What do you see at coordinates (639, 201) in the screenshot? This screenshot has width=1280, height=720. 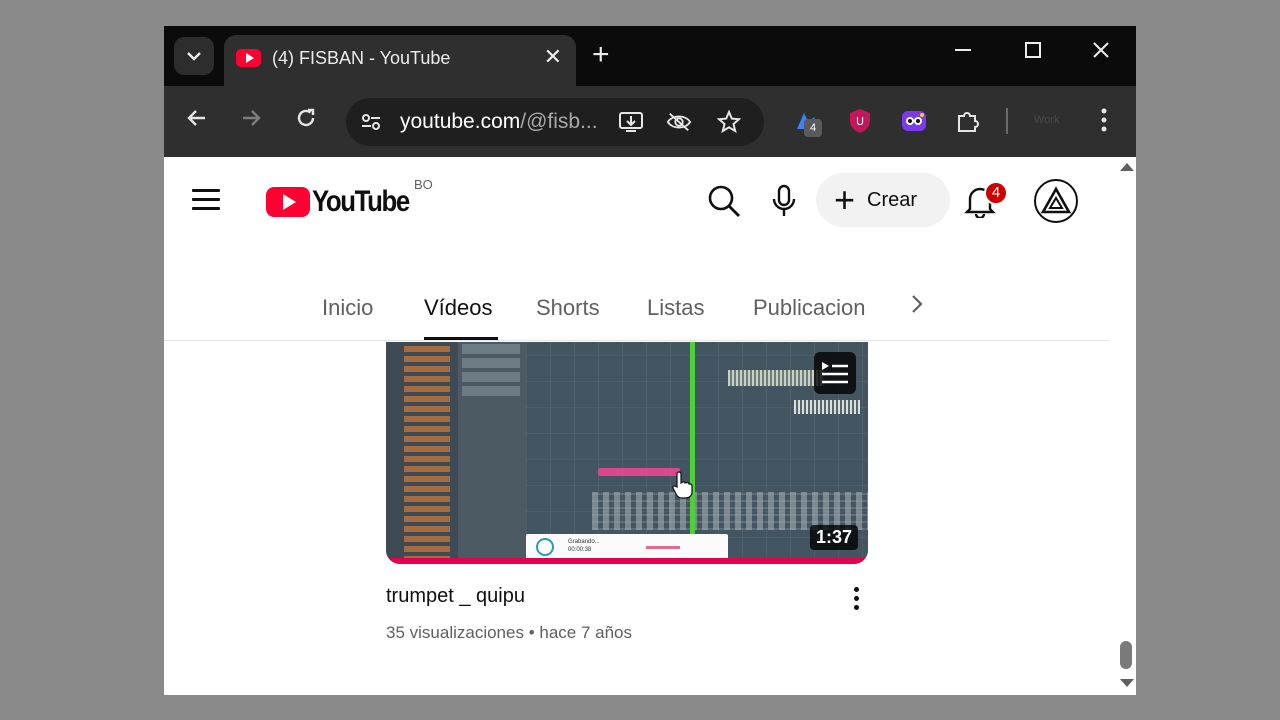 I see `youtube-header: YouTube BO + Crear 4` at bounding box center [639, 201].